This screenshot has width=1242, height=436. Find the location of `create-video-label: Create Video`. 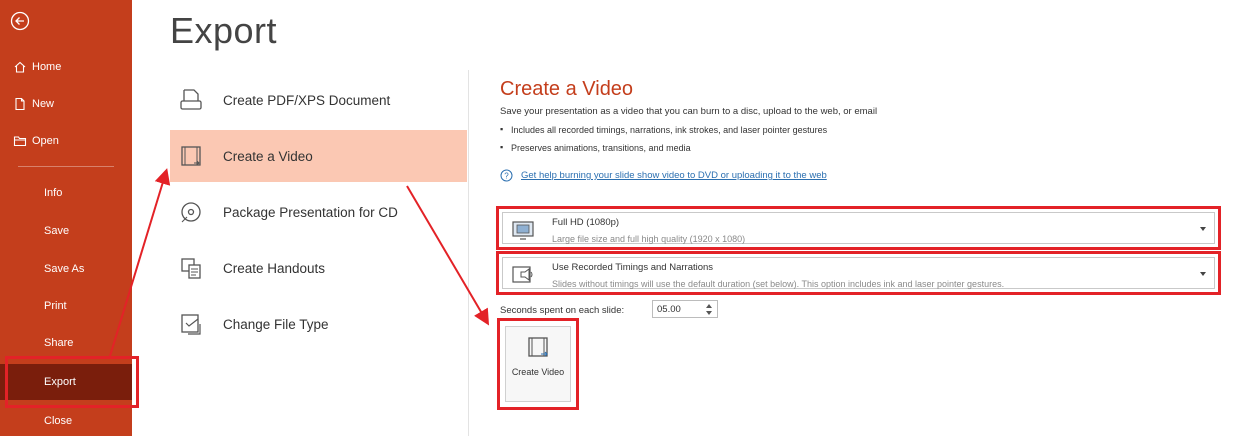

create-video-label: Create Video is located at coordinates (538, 372).